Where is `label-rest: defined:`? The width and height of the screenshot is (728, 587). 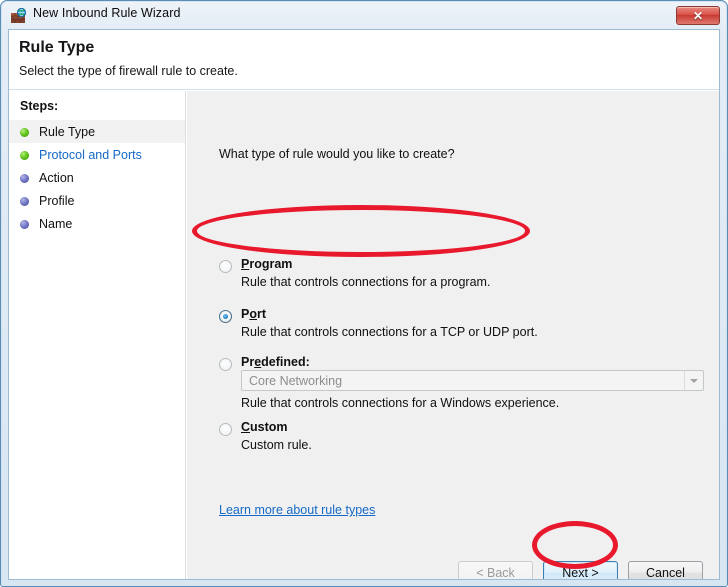
label-rest: defined: is located at coordinates (285, 362).